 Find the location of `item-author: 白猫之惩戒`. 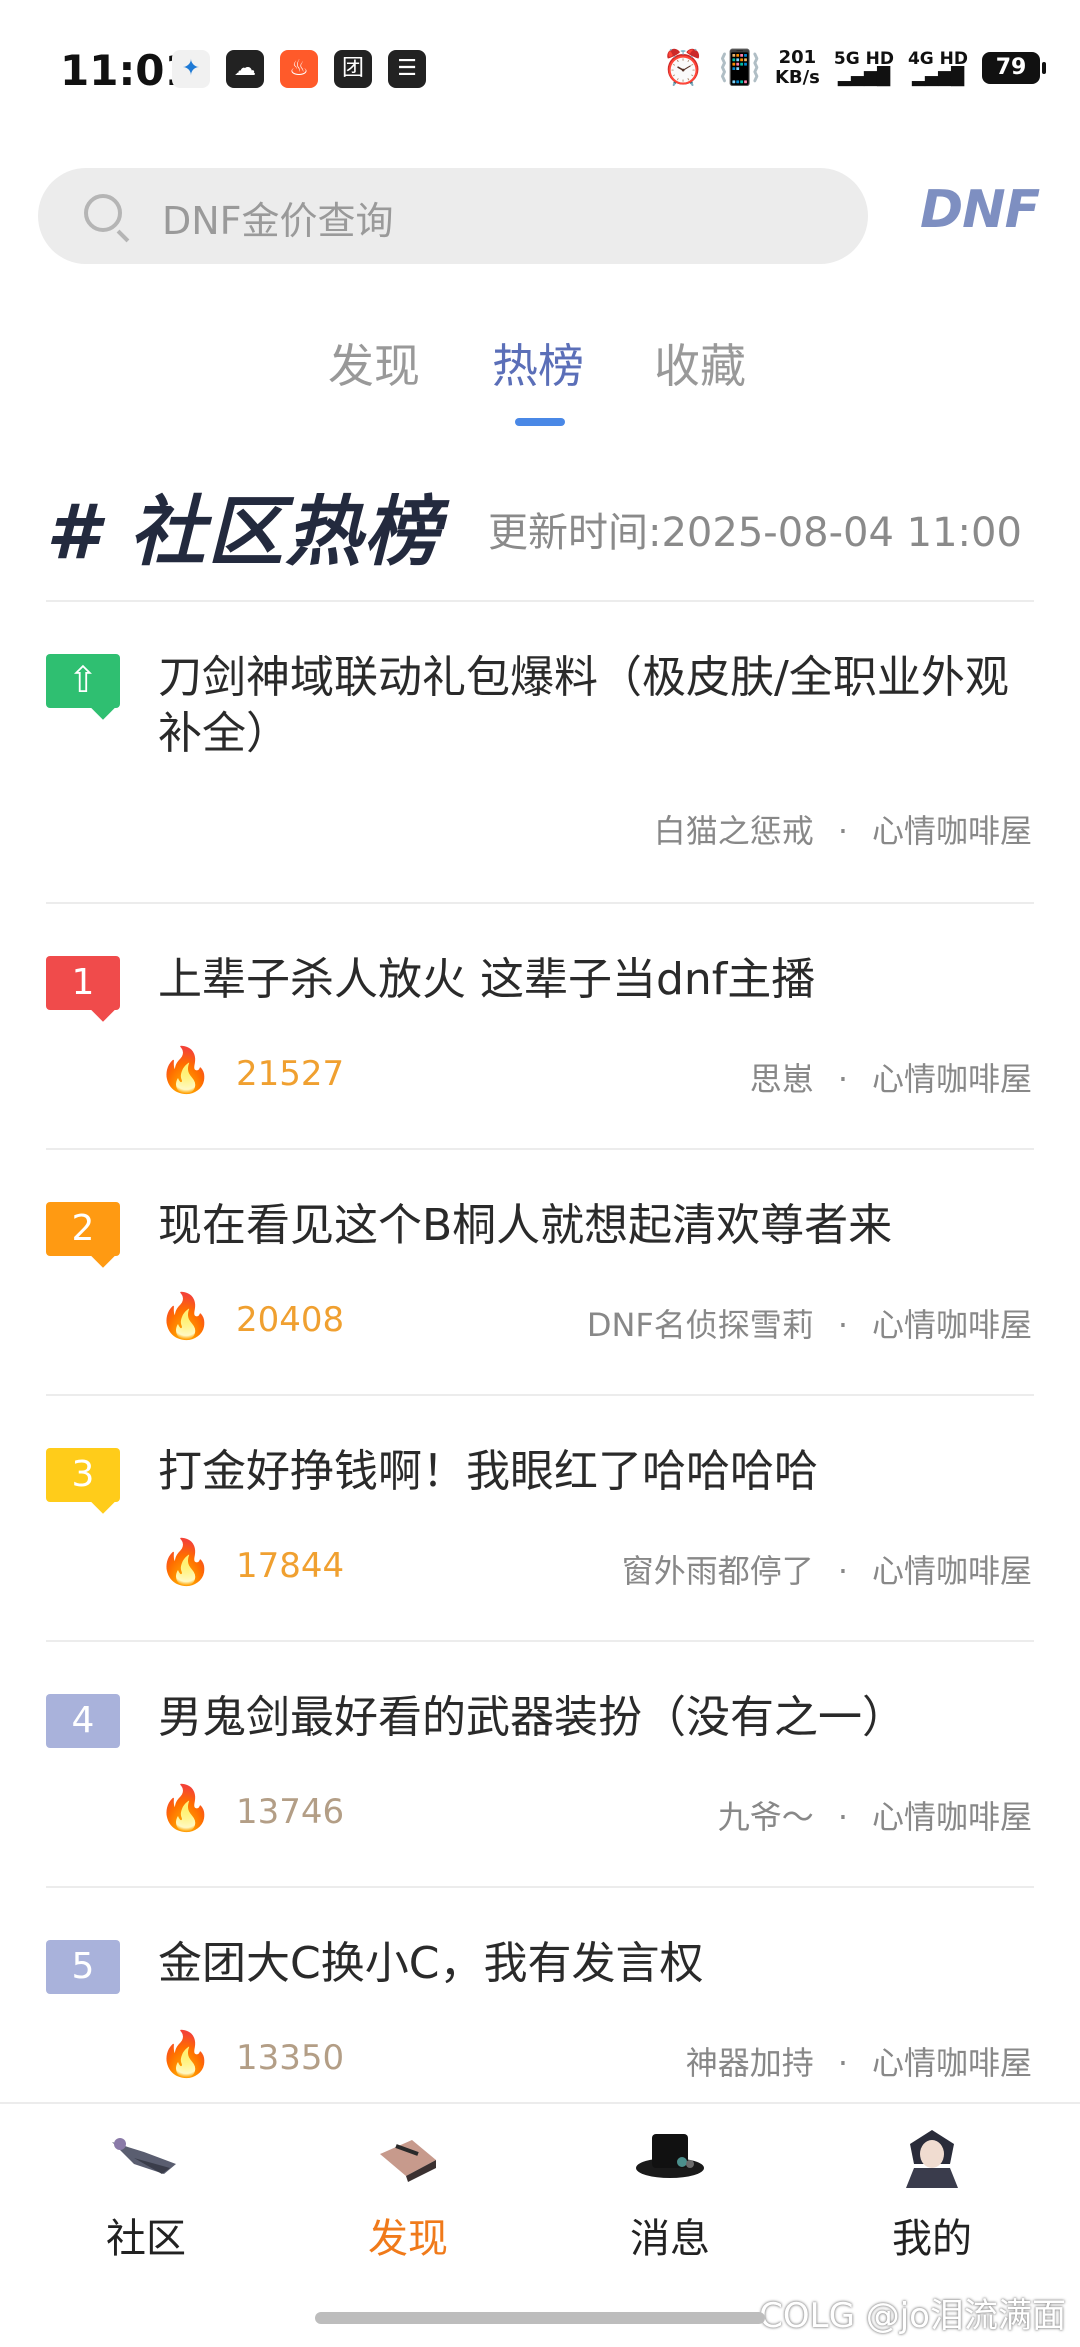

item-author: 白猫之惩戒 is located at coordinates (734, 831).